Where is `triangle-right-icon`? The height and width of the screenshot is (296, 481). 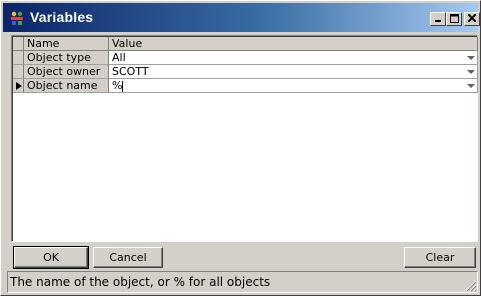
triangle-right-icon is located at coordinates (19, 86).